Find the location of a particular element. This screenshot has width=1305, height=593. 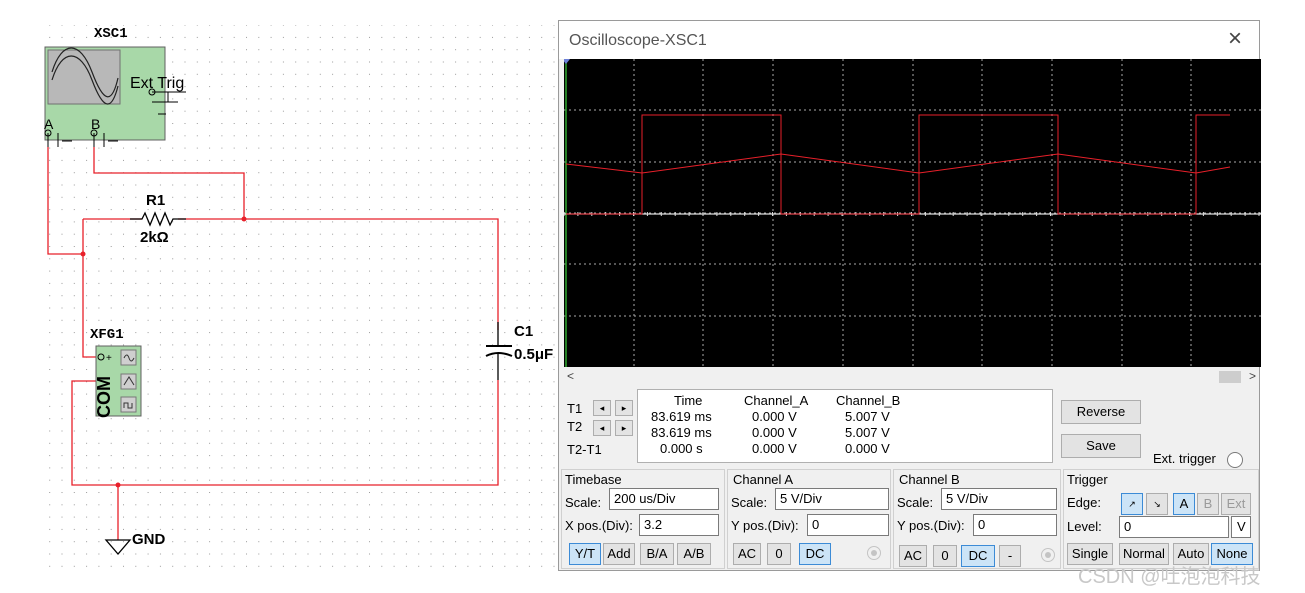

trigger-edge-label: Edge: is located at coordinates (1084, 502).